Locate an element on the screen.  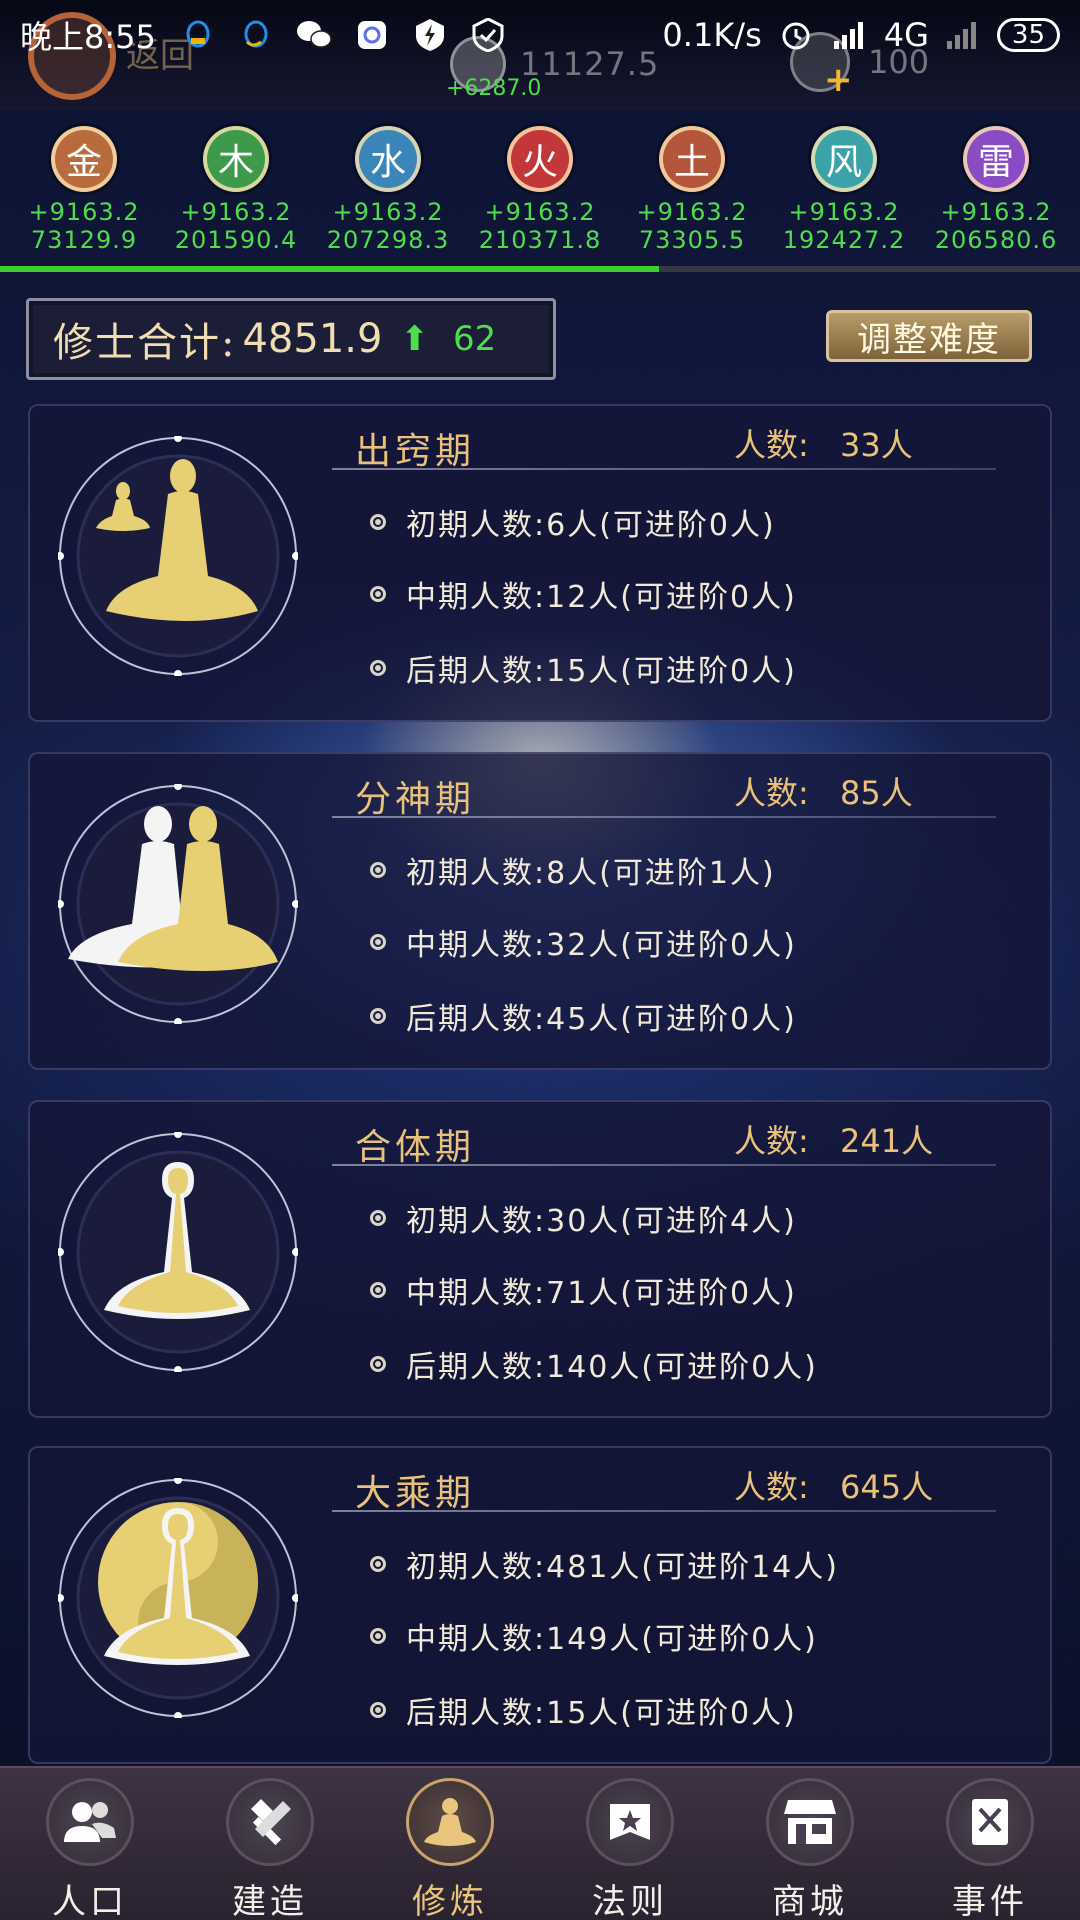
app-icon is located at coordinates (372, 35).